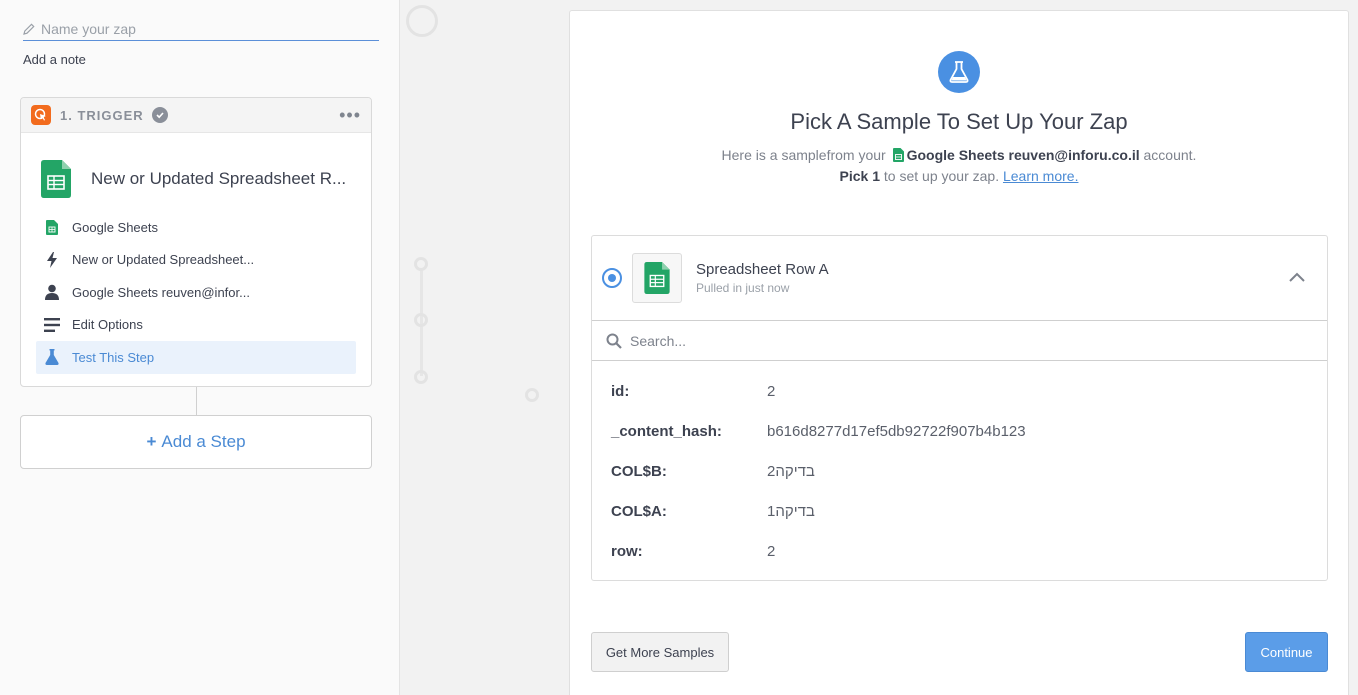  What do you see at coordinates (969, 471) in the screenshot?
I see `field-row: COL$B: בדיקה2` at bounding box center [969, 471].